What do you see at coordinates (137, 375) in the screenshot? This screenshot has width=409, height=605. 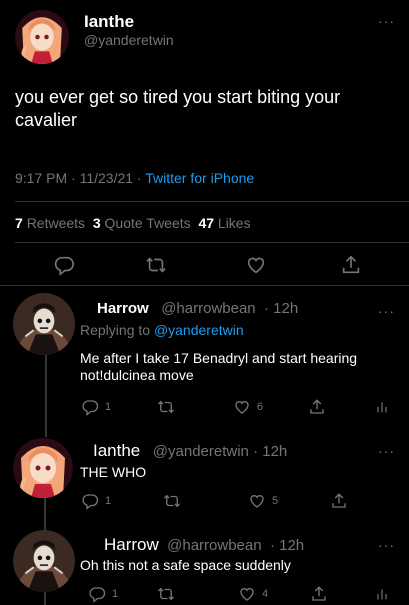 I see `reply-text-line: not!dulcinea move` at bounding box center [137, 375].